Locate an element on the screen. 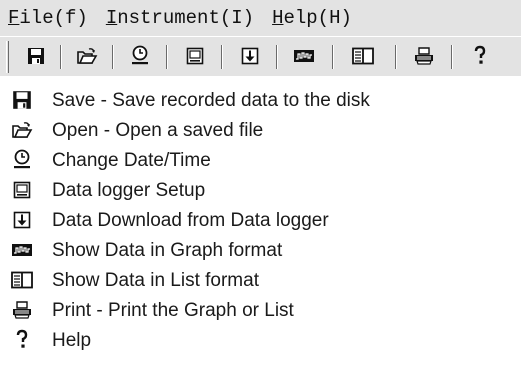  legend-item-list: Show Data in List format is located at coordinates (260, 281).